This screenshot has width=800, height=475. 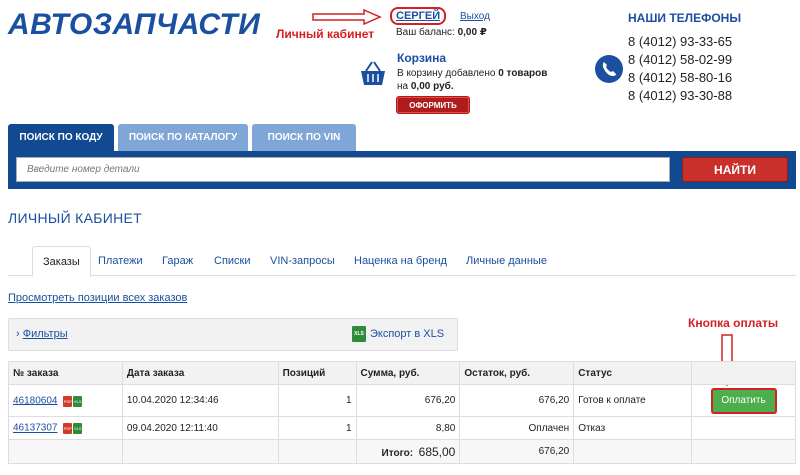 What do you see at coordinates (680, 42) in the screenshot?
I see `phone-number: 8 (4012) 93-33-65` at bounding box center [680, 42].